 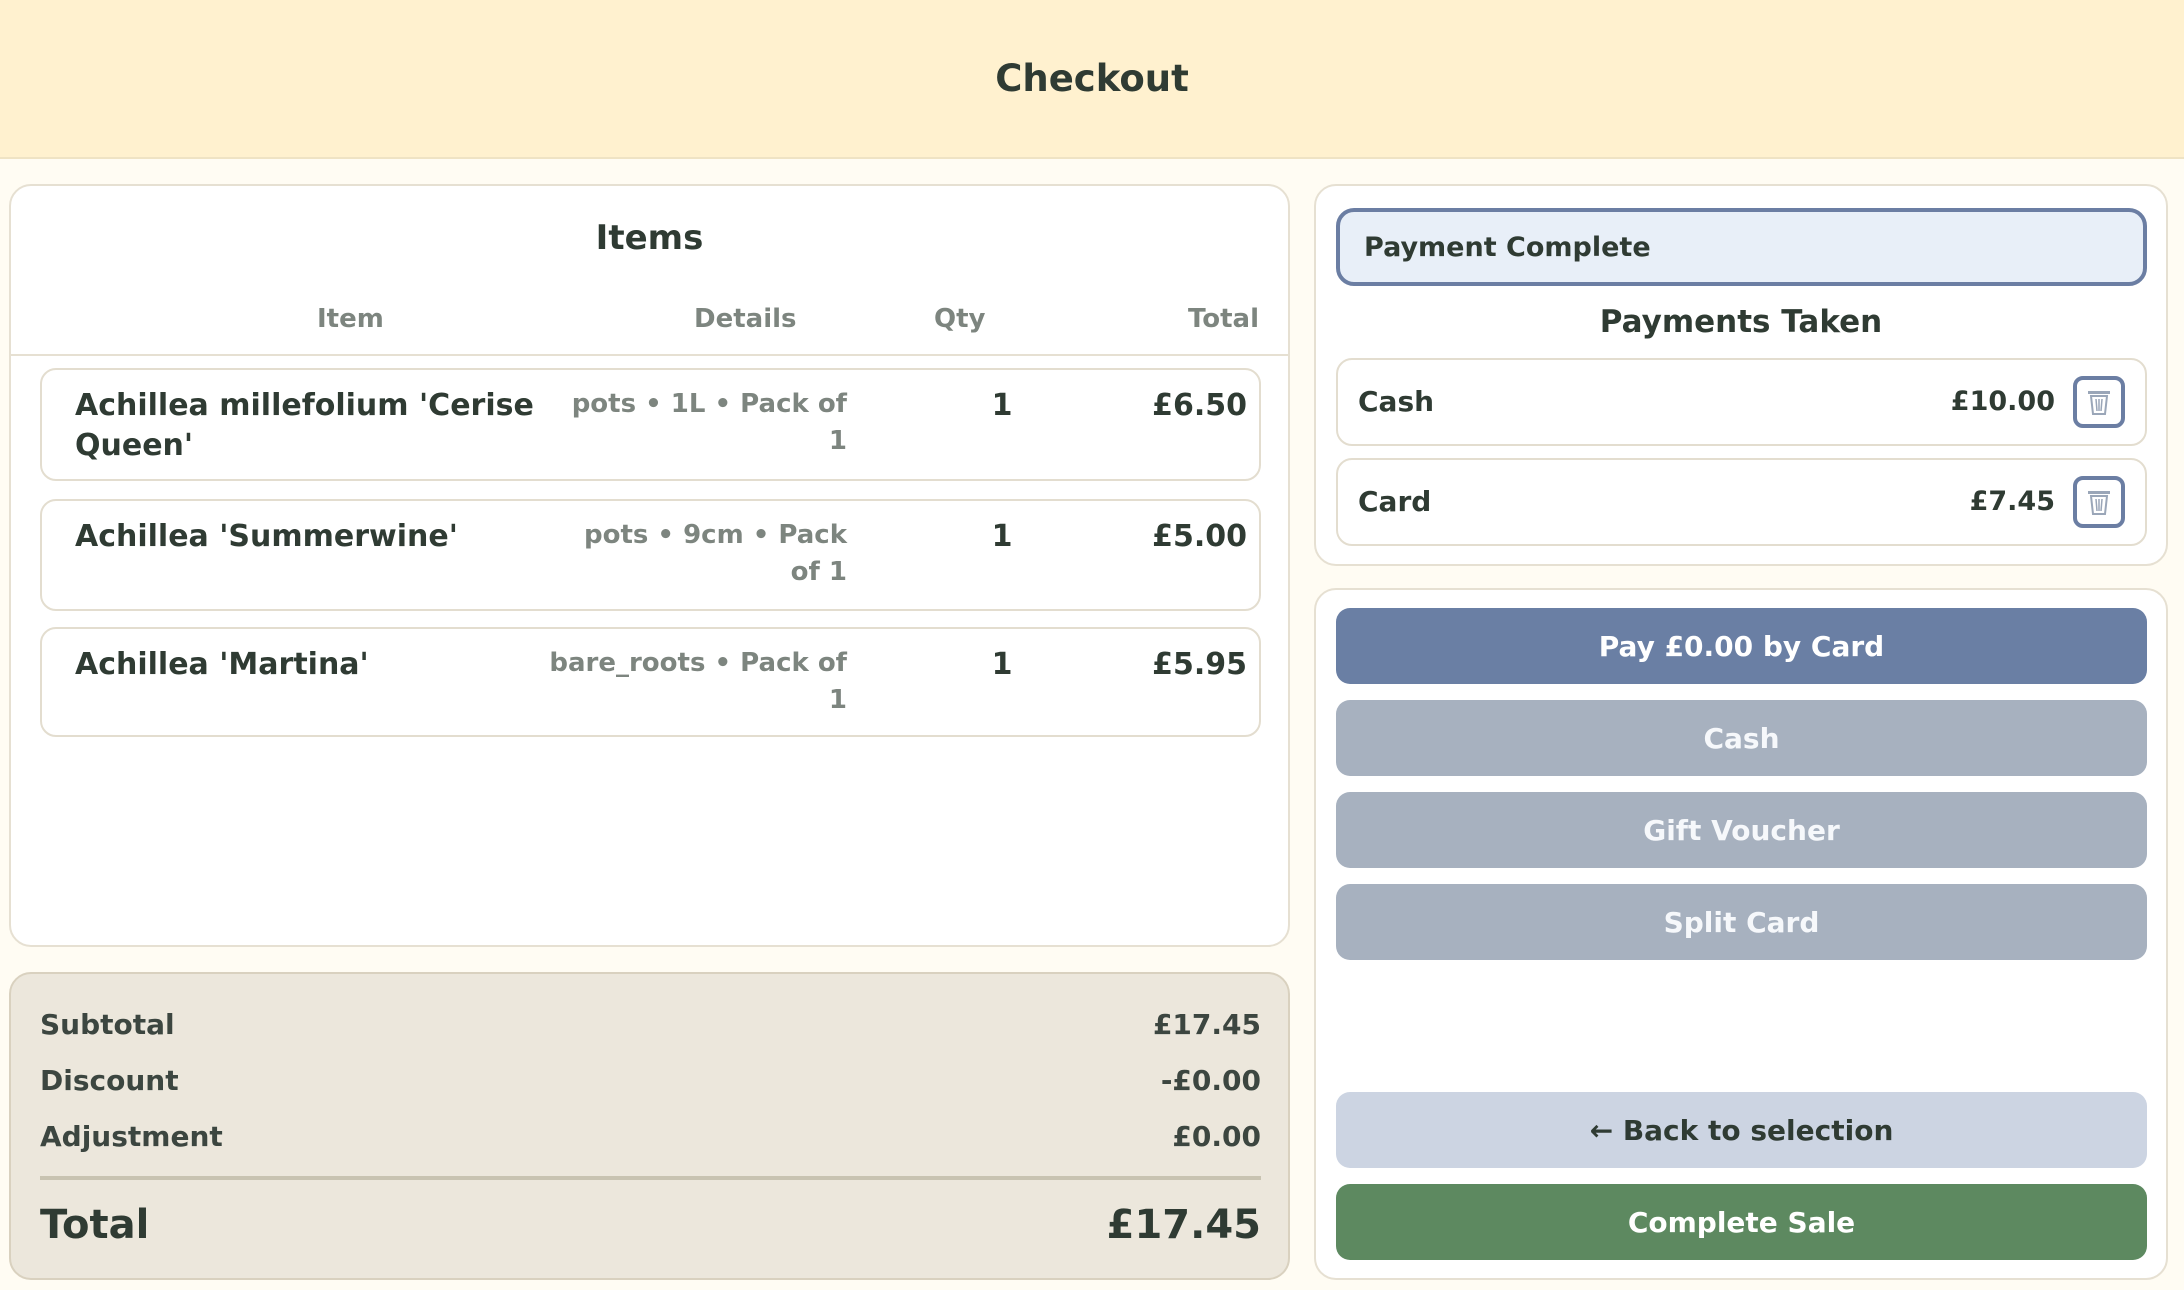 I want to click on cash-button: Cash, so click(x=1741, y=738).